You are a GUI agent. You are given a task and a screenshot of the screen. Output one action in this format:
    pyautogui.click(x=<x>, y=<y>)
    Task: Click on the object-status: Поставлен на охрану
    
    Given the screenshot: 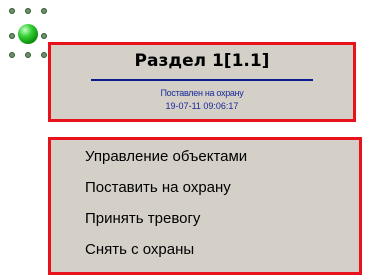 What is the action you would take?
    pyautogui.click(x=202, y=93)
    